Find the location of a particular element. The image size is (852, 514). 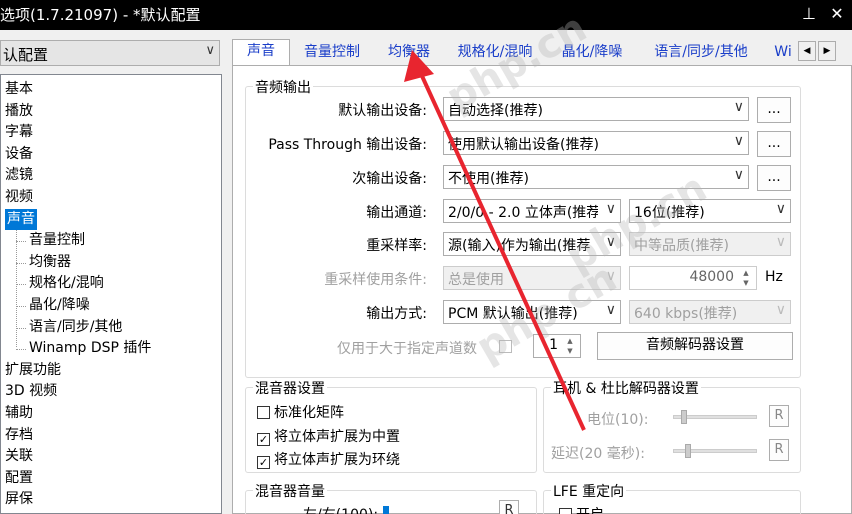

arrow-shaft is located at coordinates (503, 253).